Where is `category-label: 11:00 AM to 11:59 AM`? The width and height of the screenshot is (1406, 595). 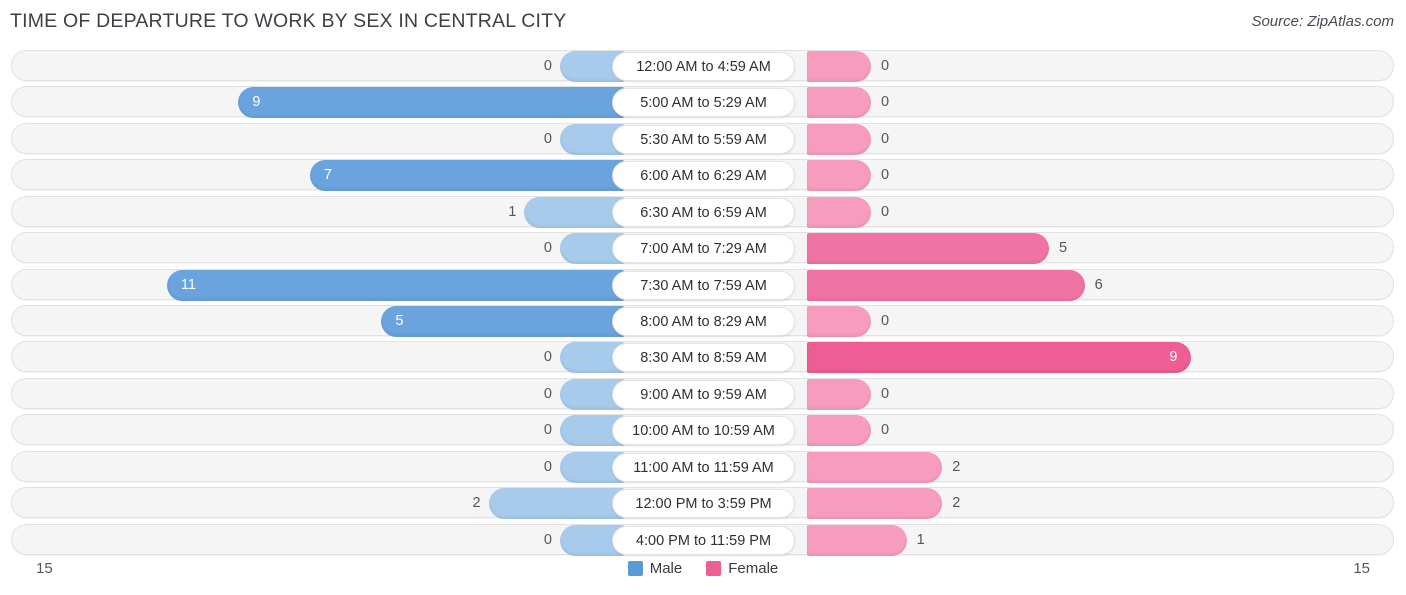 category-label: 11:00 AM to 11:59 AM is located at coordinates (703, 467).